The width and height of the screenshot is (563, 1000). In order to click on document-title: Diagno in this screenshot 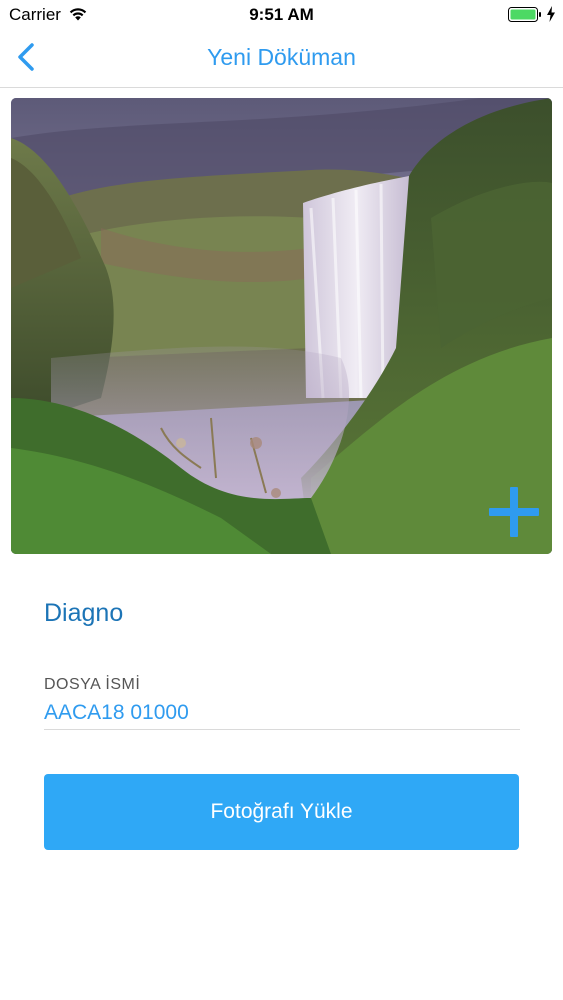, I will do `click(84, 613)`.